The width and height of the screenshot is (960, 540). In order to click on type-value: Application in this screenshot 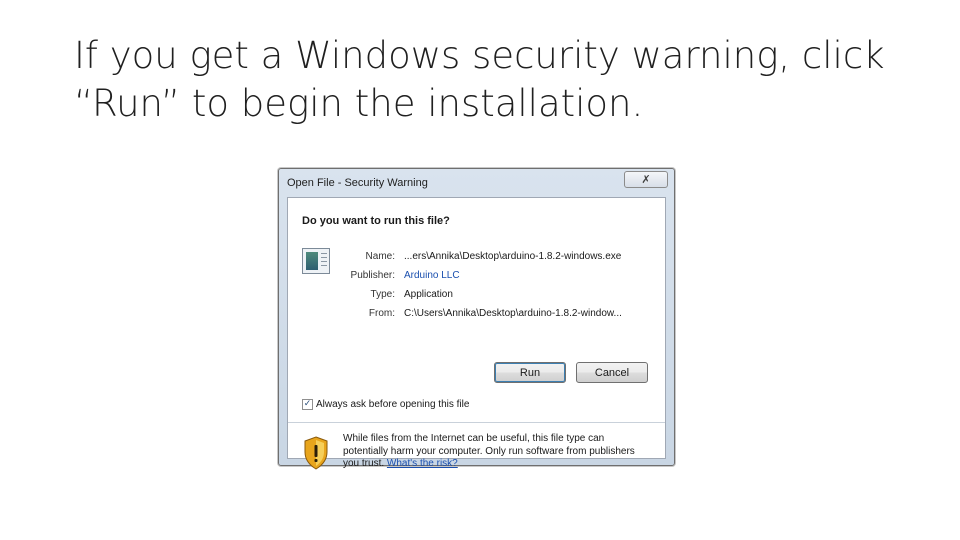, I will do `click(428, 294)`.